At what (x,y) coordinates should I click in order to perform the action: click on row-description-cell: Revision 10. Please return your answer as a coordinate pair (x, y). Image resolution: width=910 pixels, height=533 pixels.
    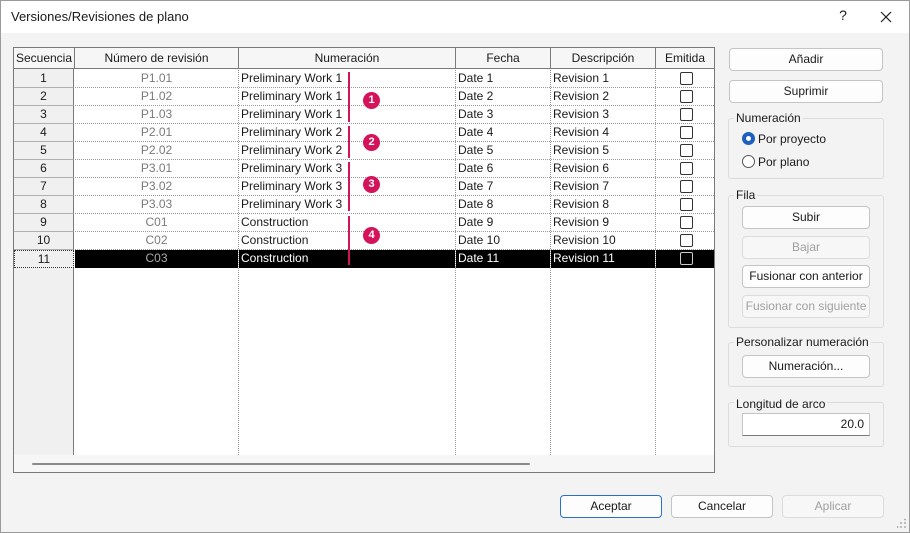
    Looking at the image, I should click on (603, 241).